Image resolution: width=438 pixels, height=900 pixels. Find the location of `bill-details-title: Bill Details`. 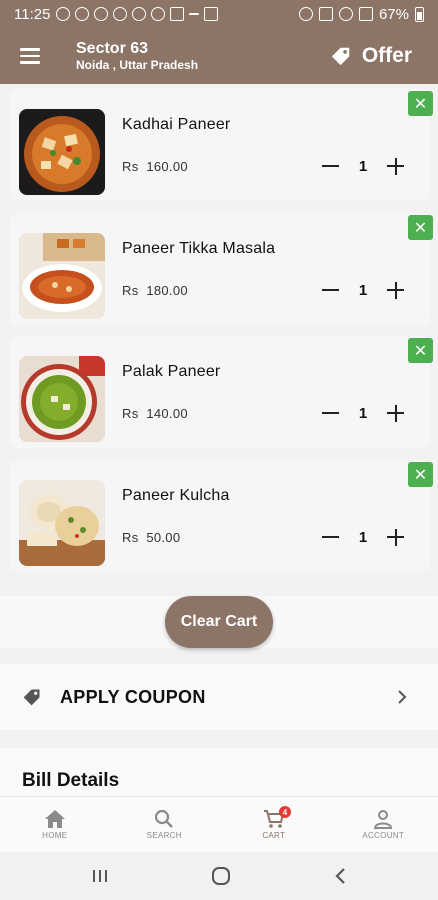

bill-details-title: Bill Details is located at coordinates (71, 780).